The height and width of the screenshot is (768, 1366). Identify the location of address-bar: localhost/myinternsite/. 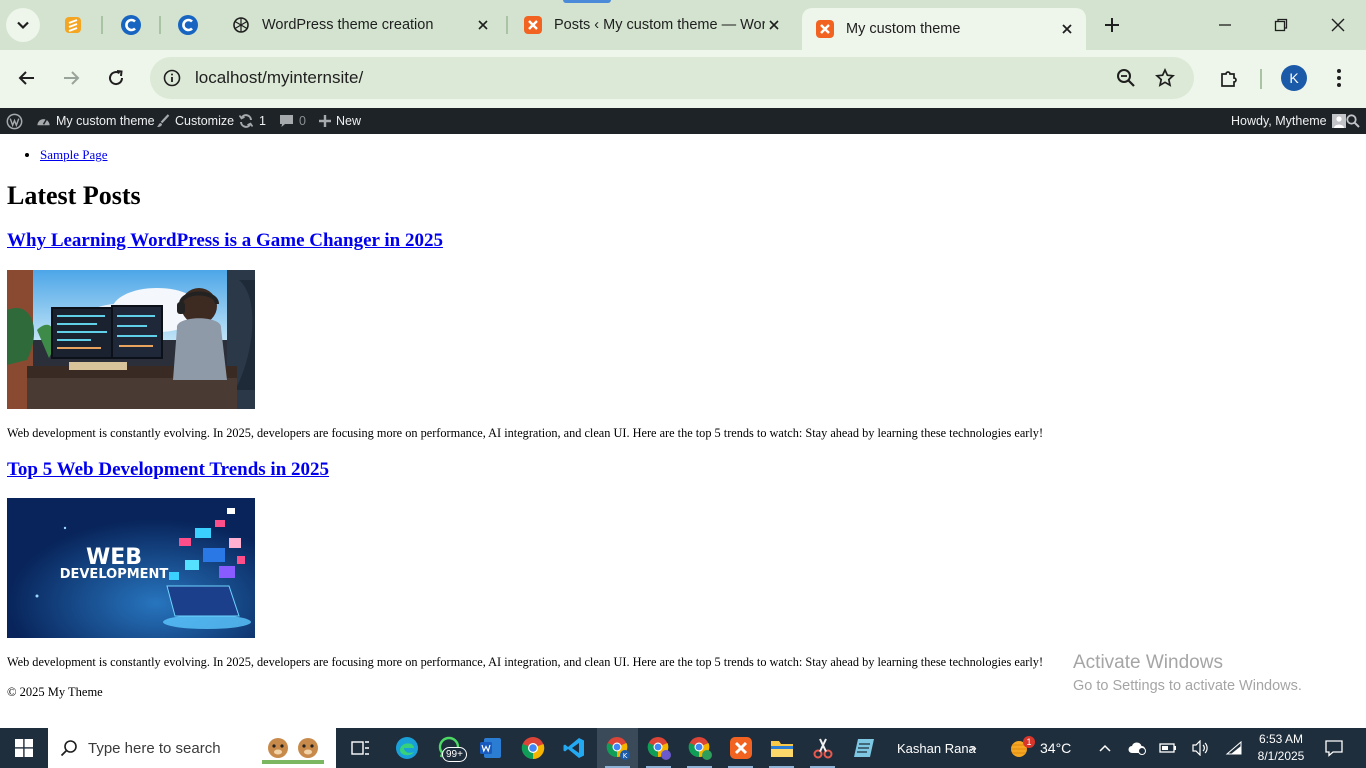
(672, 78).